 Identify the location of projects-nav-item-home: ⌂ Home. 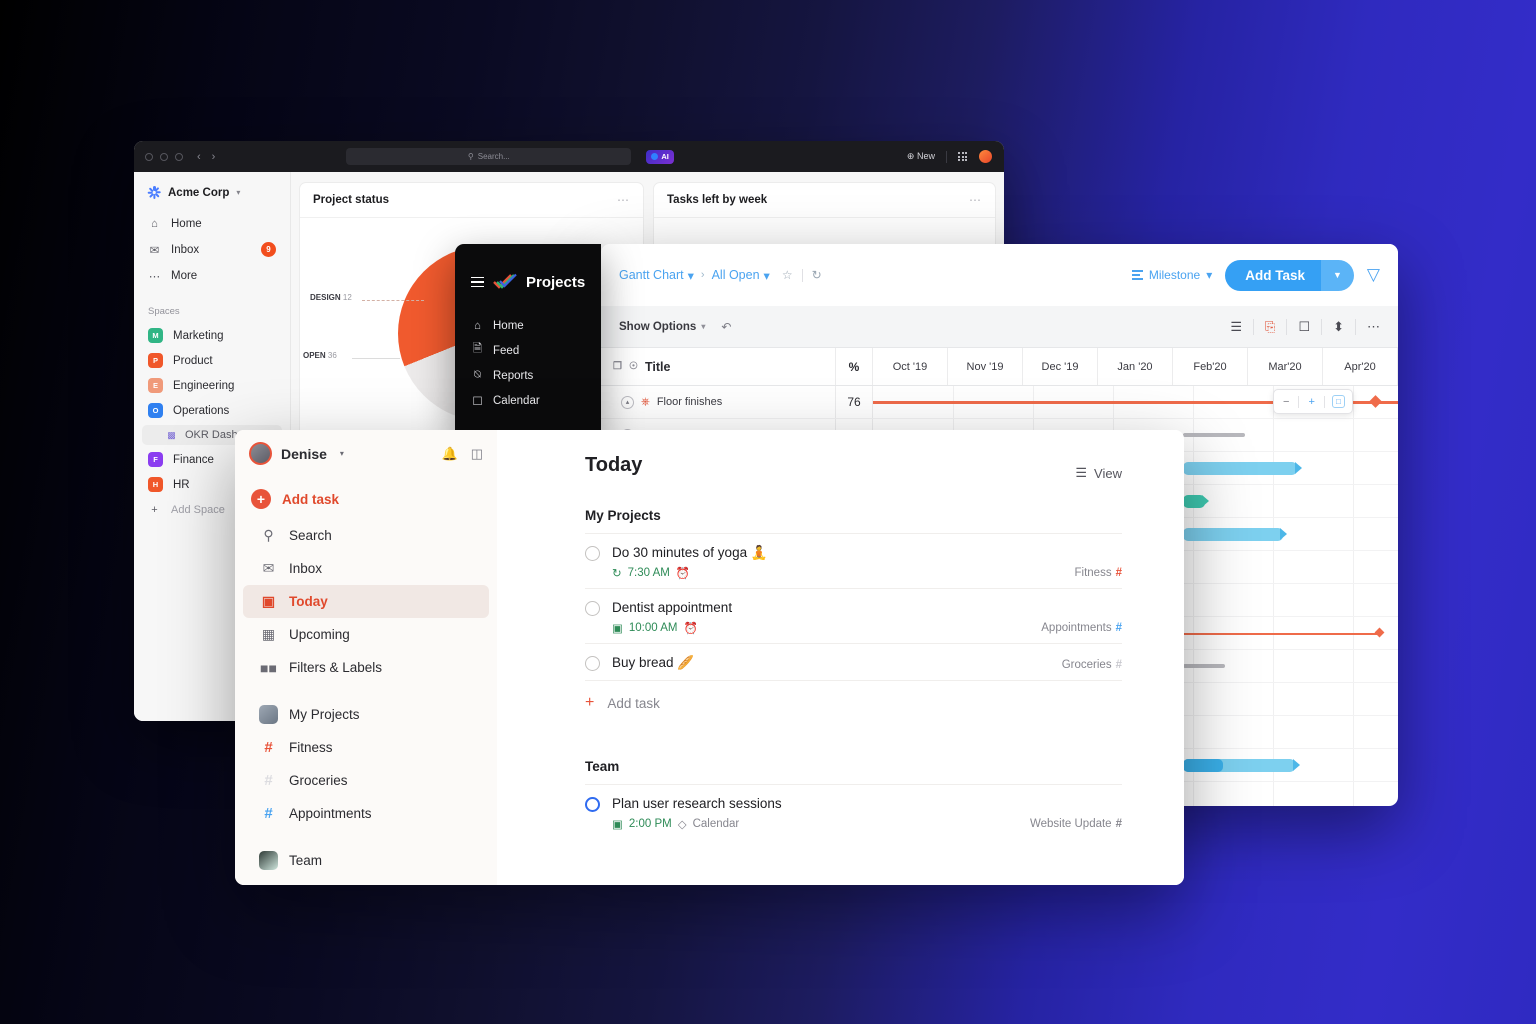
(528, 325).